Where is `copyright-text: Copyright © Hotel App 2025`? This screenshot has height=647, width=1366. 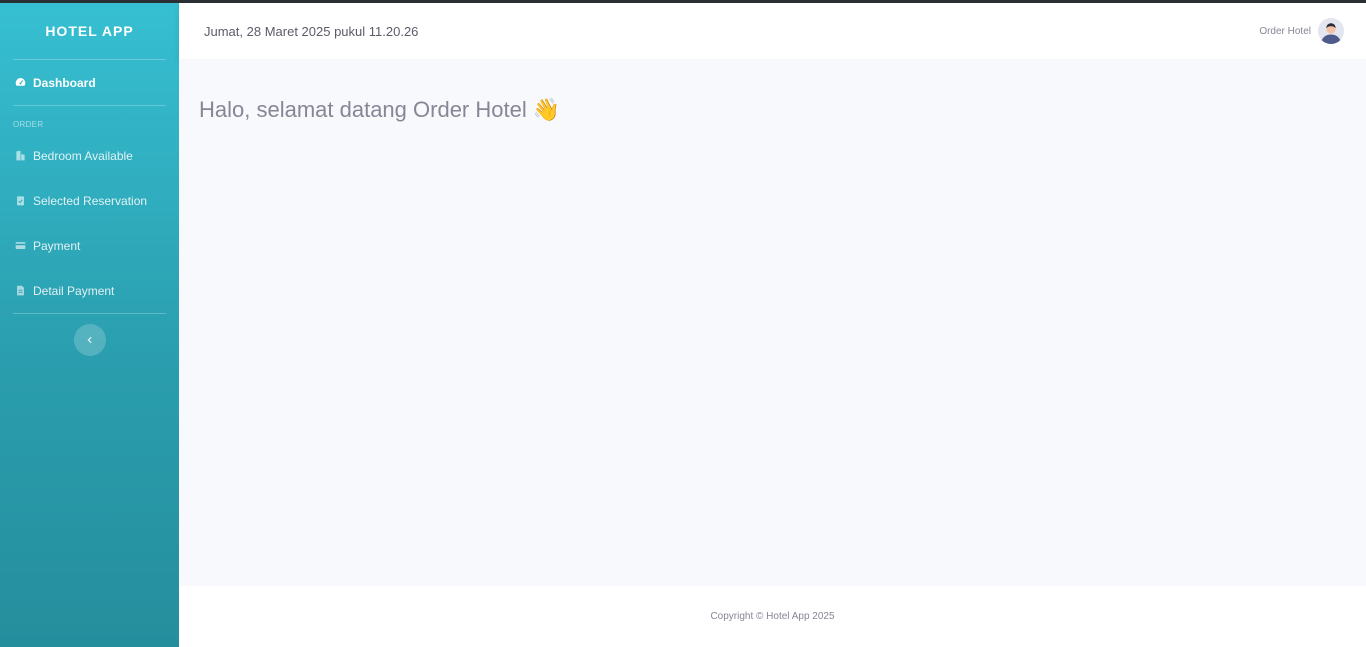 copyright-text: Copyright © Hotel App 2025 is located at coordinates (772, 616).